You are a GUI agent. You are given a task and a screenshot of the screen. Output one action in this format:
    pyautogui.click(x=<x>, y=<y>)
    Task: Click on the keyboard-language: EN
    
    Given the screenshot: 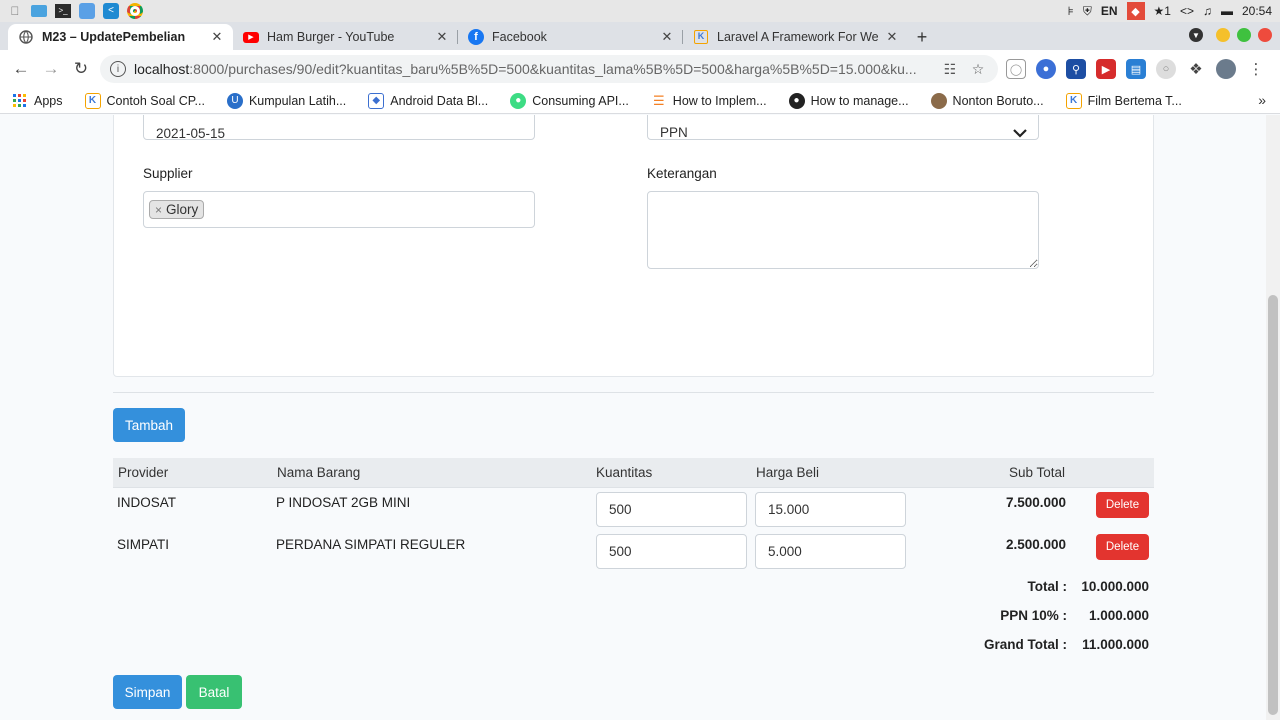 What is the action you would take?
    pyautogui.click(x=1109, y=11)
    